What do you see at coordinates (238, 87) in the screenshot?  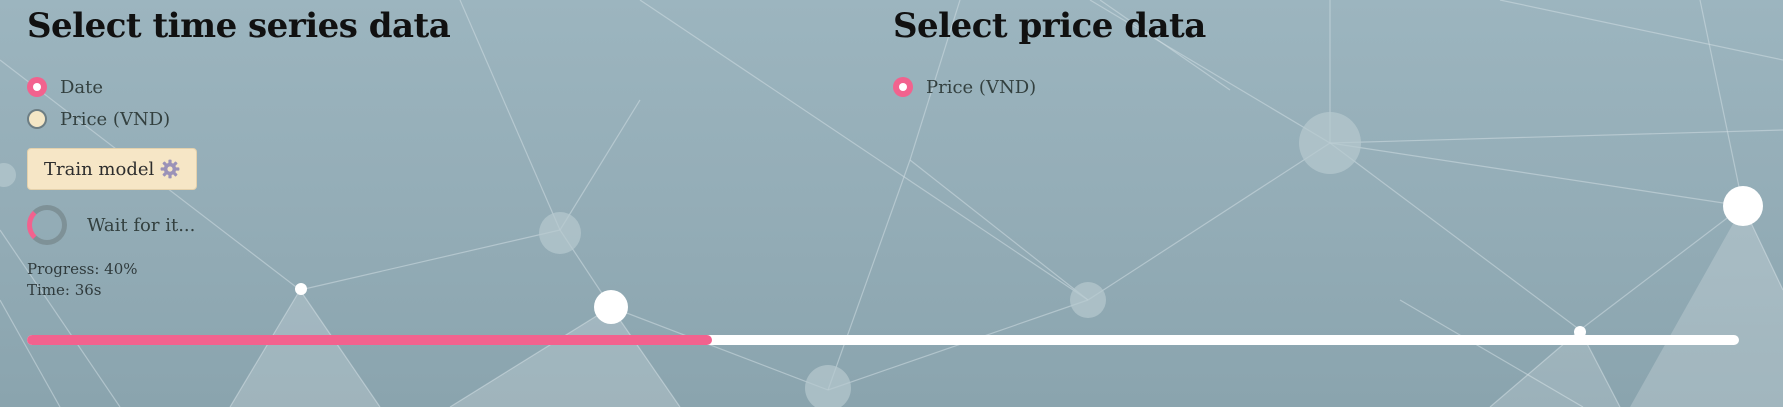 I see `radio-option-date: Date` at bounding box center [238, 87].